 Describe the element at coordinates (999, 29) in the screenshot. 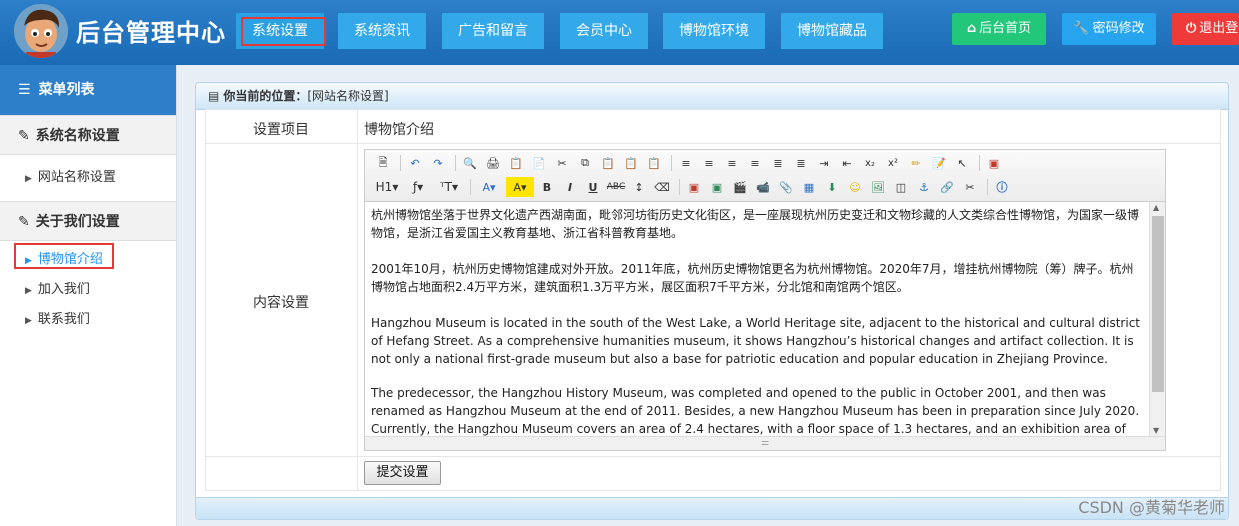

I see `admin-home-button: ⌂ 后台首页` at that location.